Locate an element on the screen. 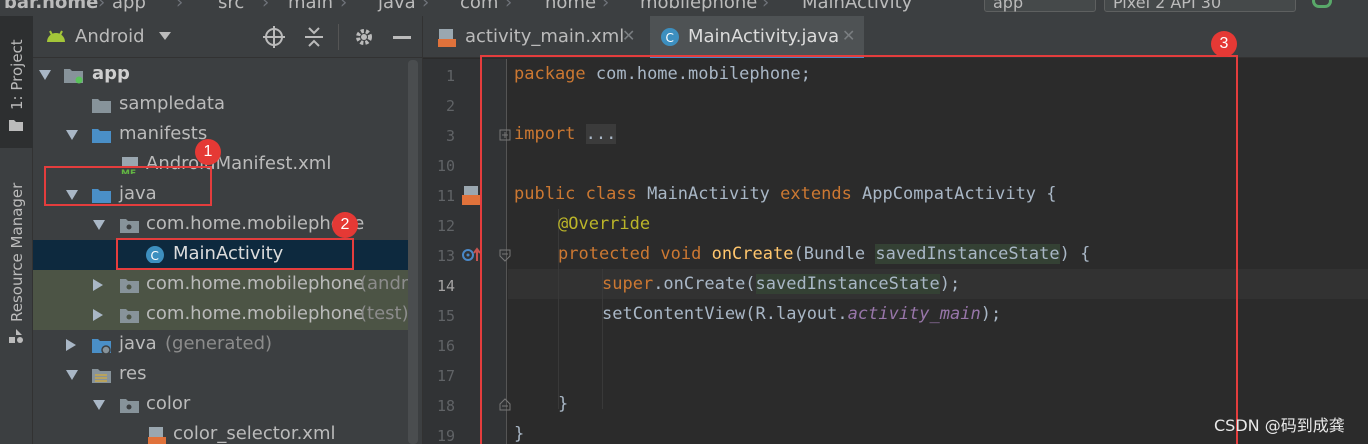  tree-item-suffix: (androidTest) is located at coordinates (384, 283).